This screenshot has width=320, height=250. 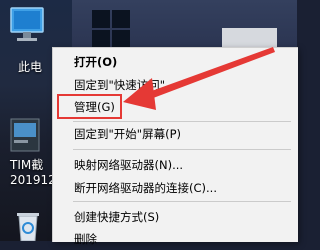 I want to click on highlight-box, so click(x=89, y=106).